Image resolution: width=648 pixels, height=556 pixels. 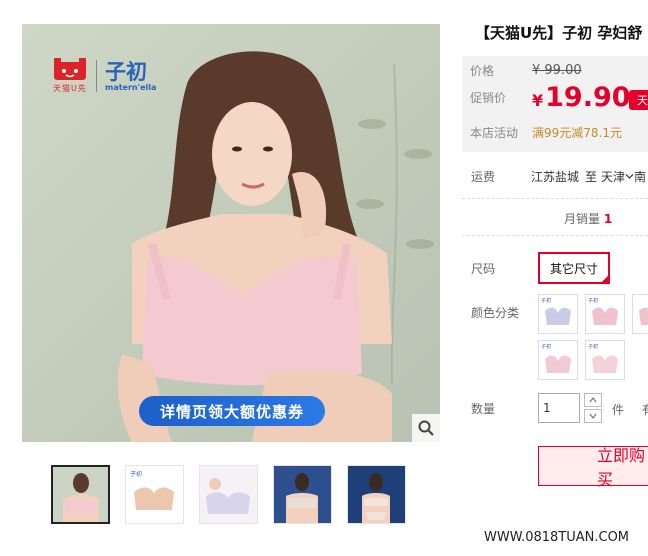 What do you see at coordinates (504, 268) in the screenshot?
I see `size-row: 尺码` at bounding box center [504, 268].